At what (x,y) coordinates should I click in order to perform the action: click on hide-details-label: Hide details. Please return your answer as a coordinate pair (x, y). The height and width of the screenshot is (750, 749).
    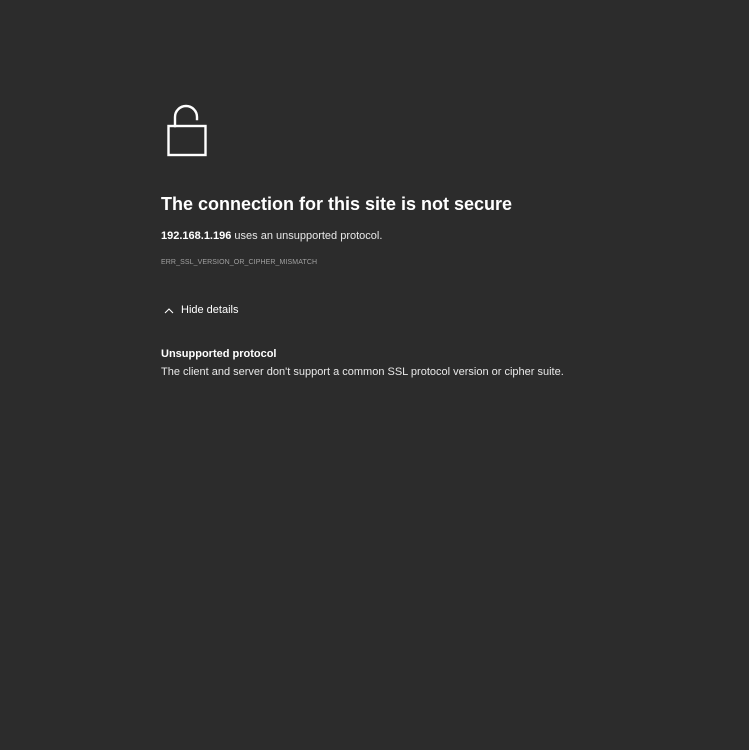
    Looking at the image, I should click on (210, 310).